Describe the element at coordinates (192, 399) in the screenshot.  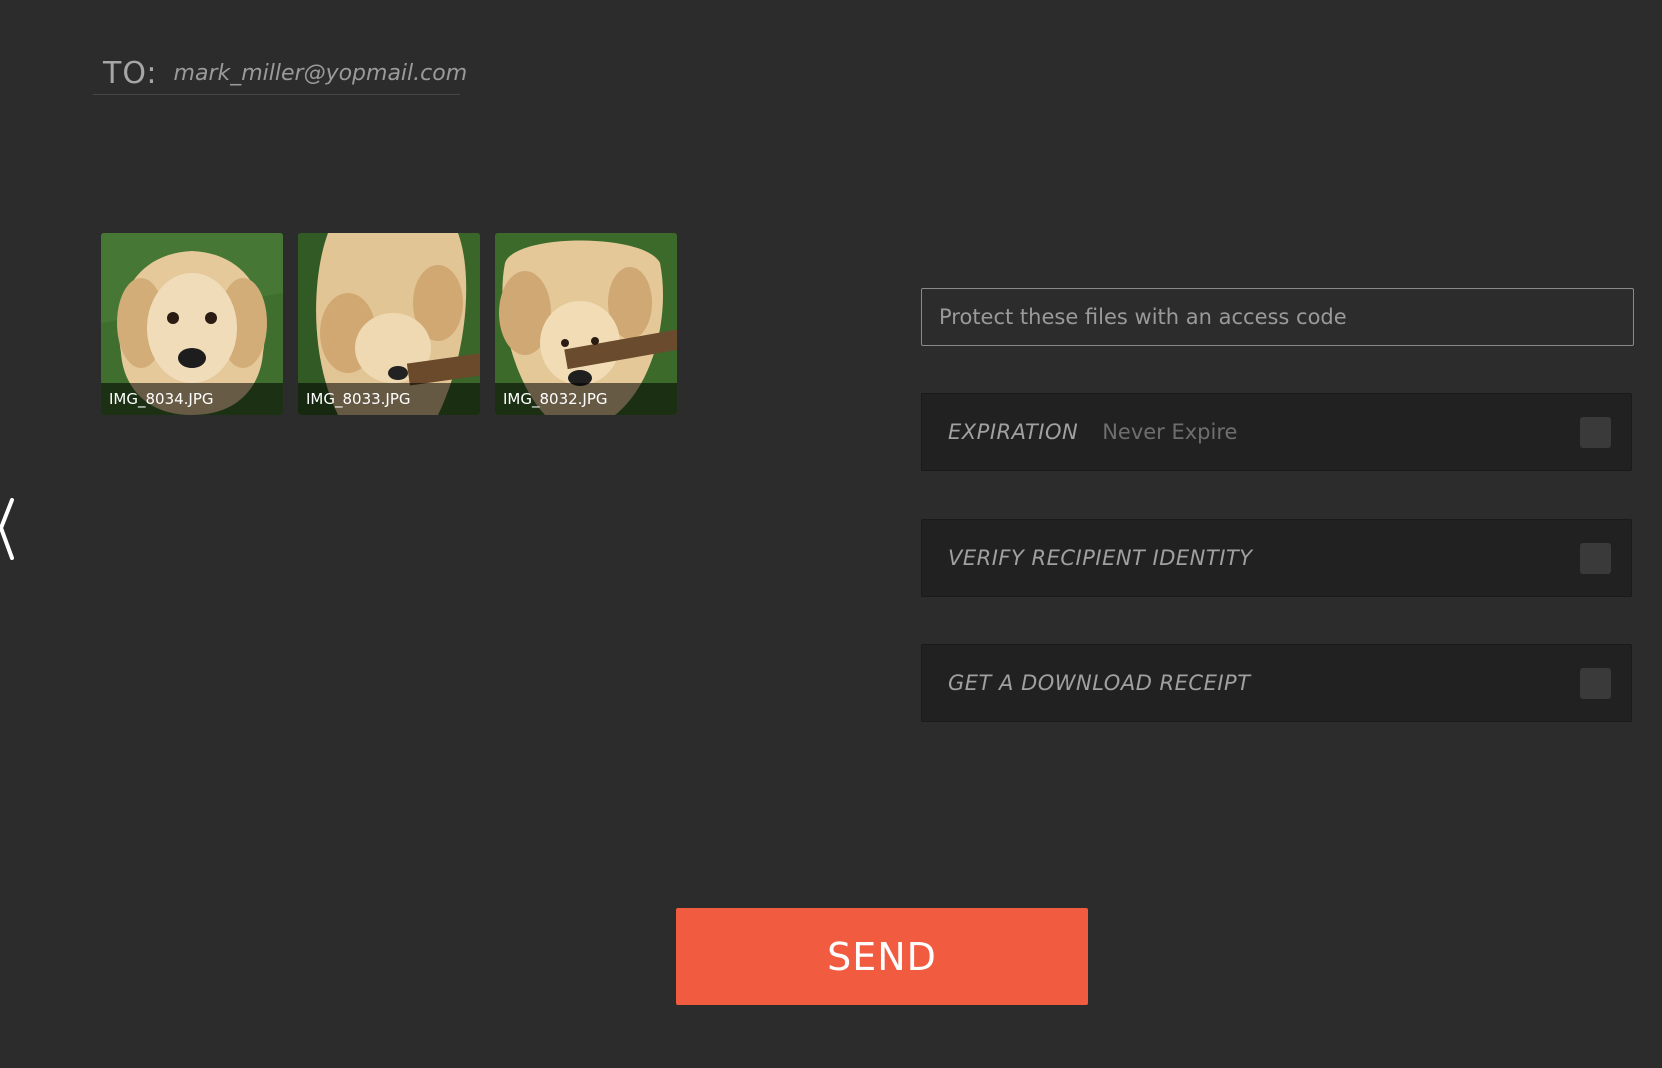
I see `attachment-filename: IMG_8034.JPG` at that location.